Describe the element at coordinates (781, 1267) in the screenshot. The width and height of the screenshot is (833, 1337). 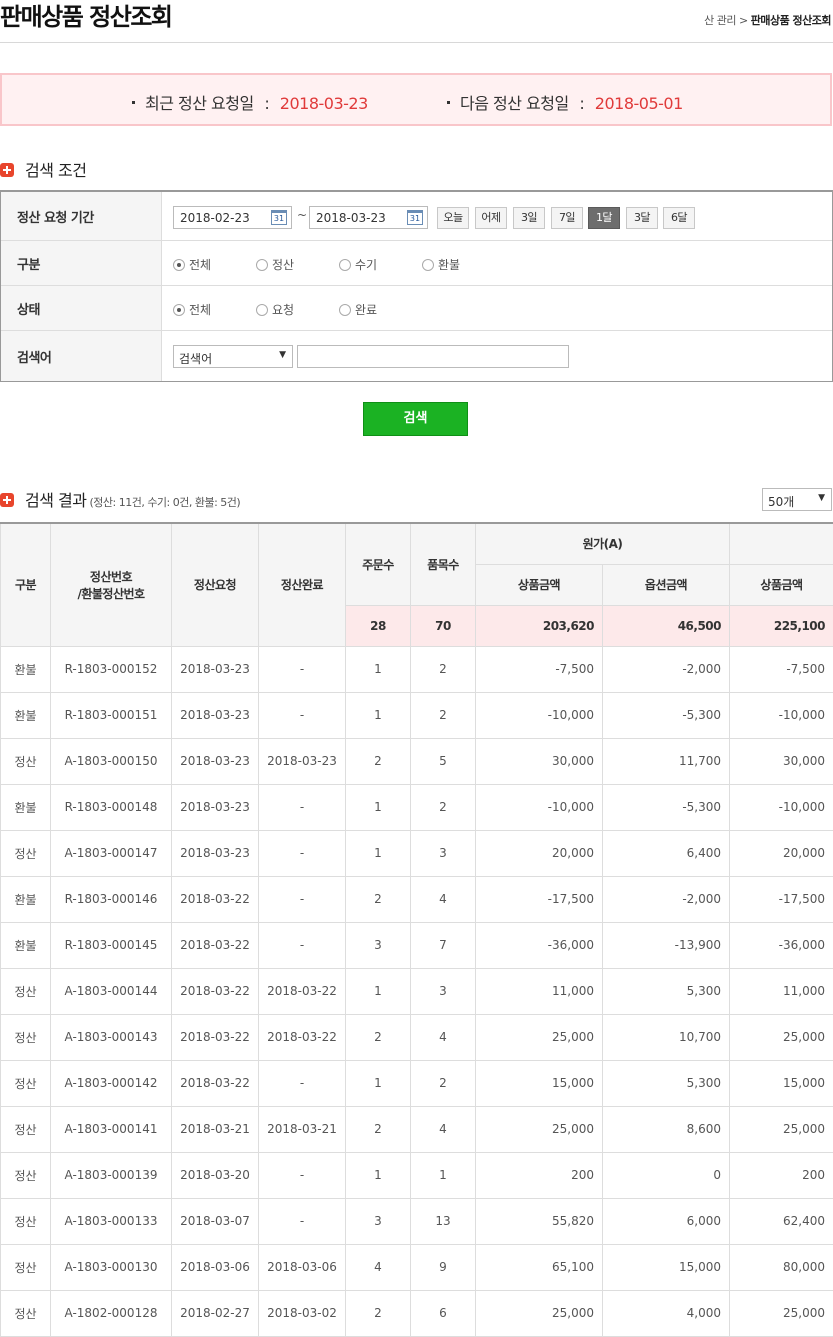
I see `cell-product-amount-2: 80,000` at that location.